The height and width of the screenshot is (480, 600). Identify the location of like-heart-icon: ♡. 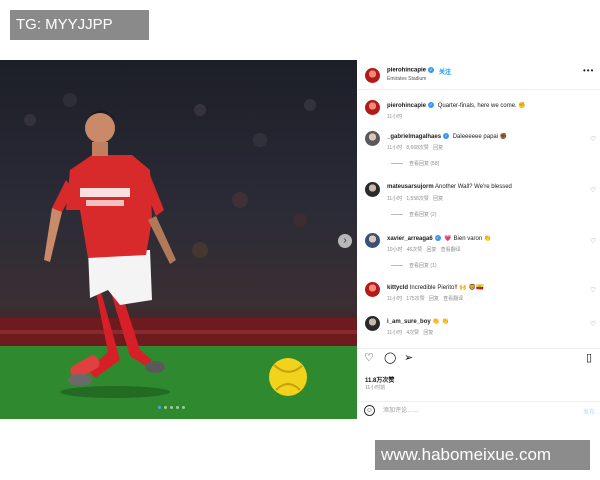
(369, 358).